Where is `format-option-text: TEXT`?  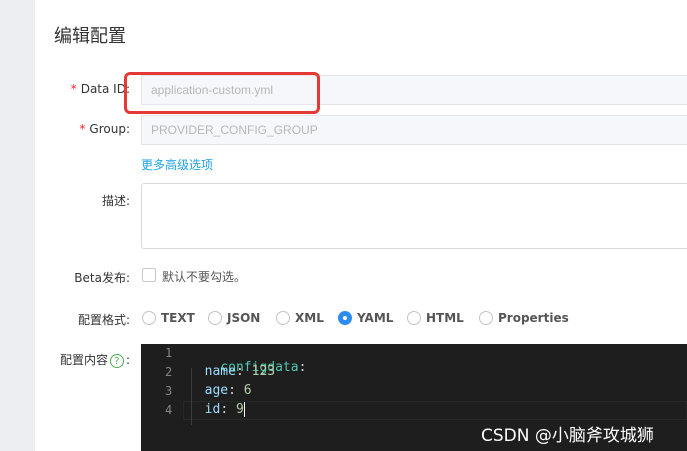 format-option-text: TEXT is located at coordinates (168, 318).